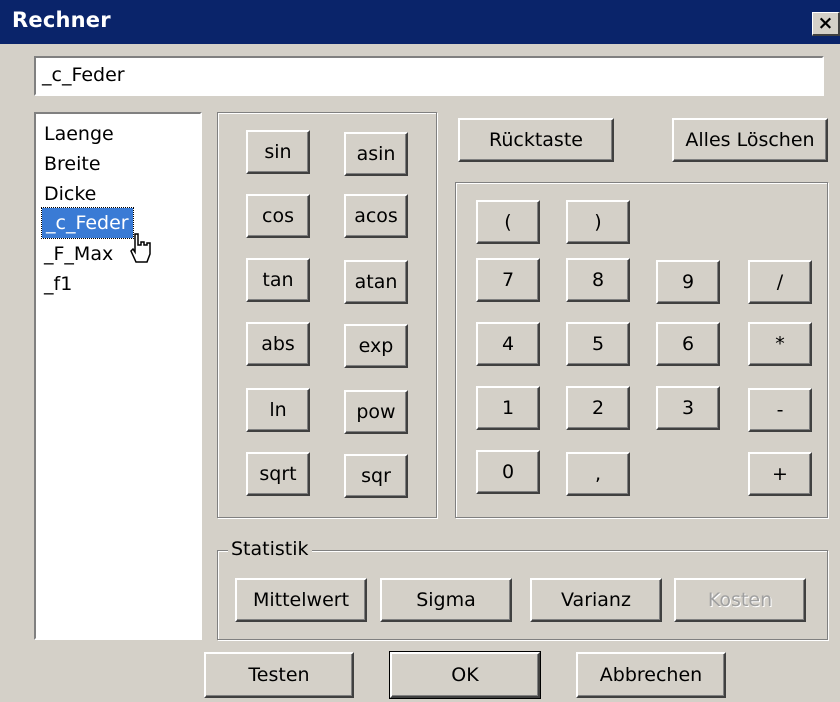 This screenshot has height=702, width=840. What do you see at coordinates (420, 22) in the screenshot?
I see `title-bar: Rechner ×` at bounding box center [420, 22].